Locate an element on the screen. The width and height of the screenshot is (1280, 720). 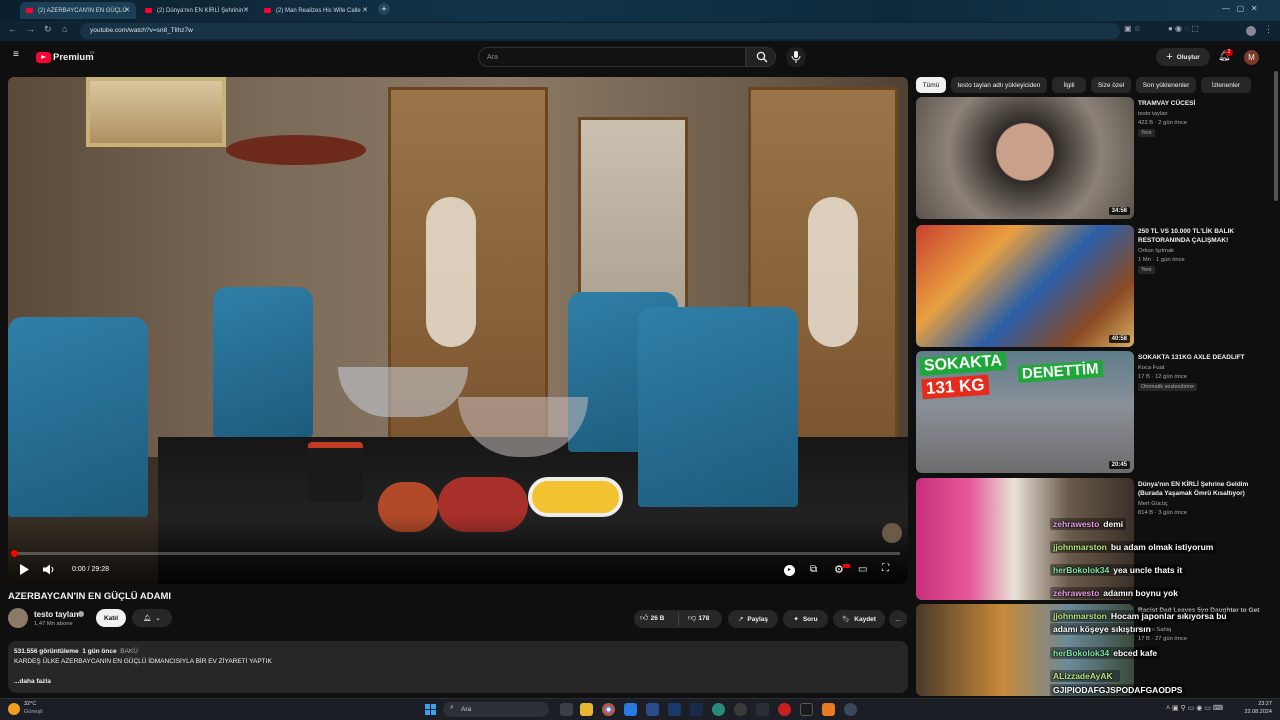
channel-name: testo taylan is located at coordinates (56, 614).